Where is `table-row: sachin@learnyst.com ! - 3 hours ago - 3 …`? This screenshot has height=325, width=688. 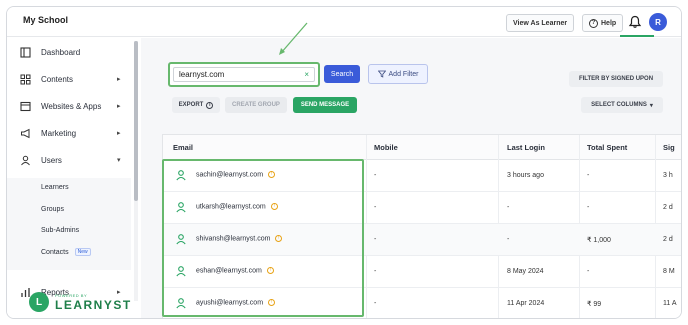 table-row: sachin@learnyst.com ! - 3 hours ago - 3 … is located at coordinates (422, 176).